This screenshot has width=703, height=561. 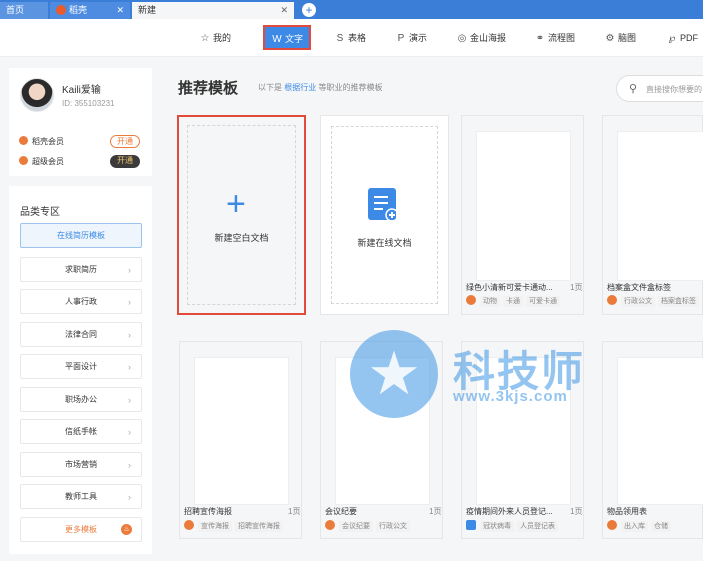 I want to click on new-online-document-card: 新建在线文档, so click(x=384, y=215).